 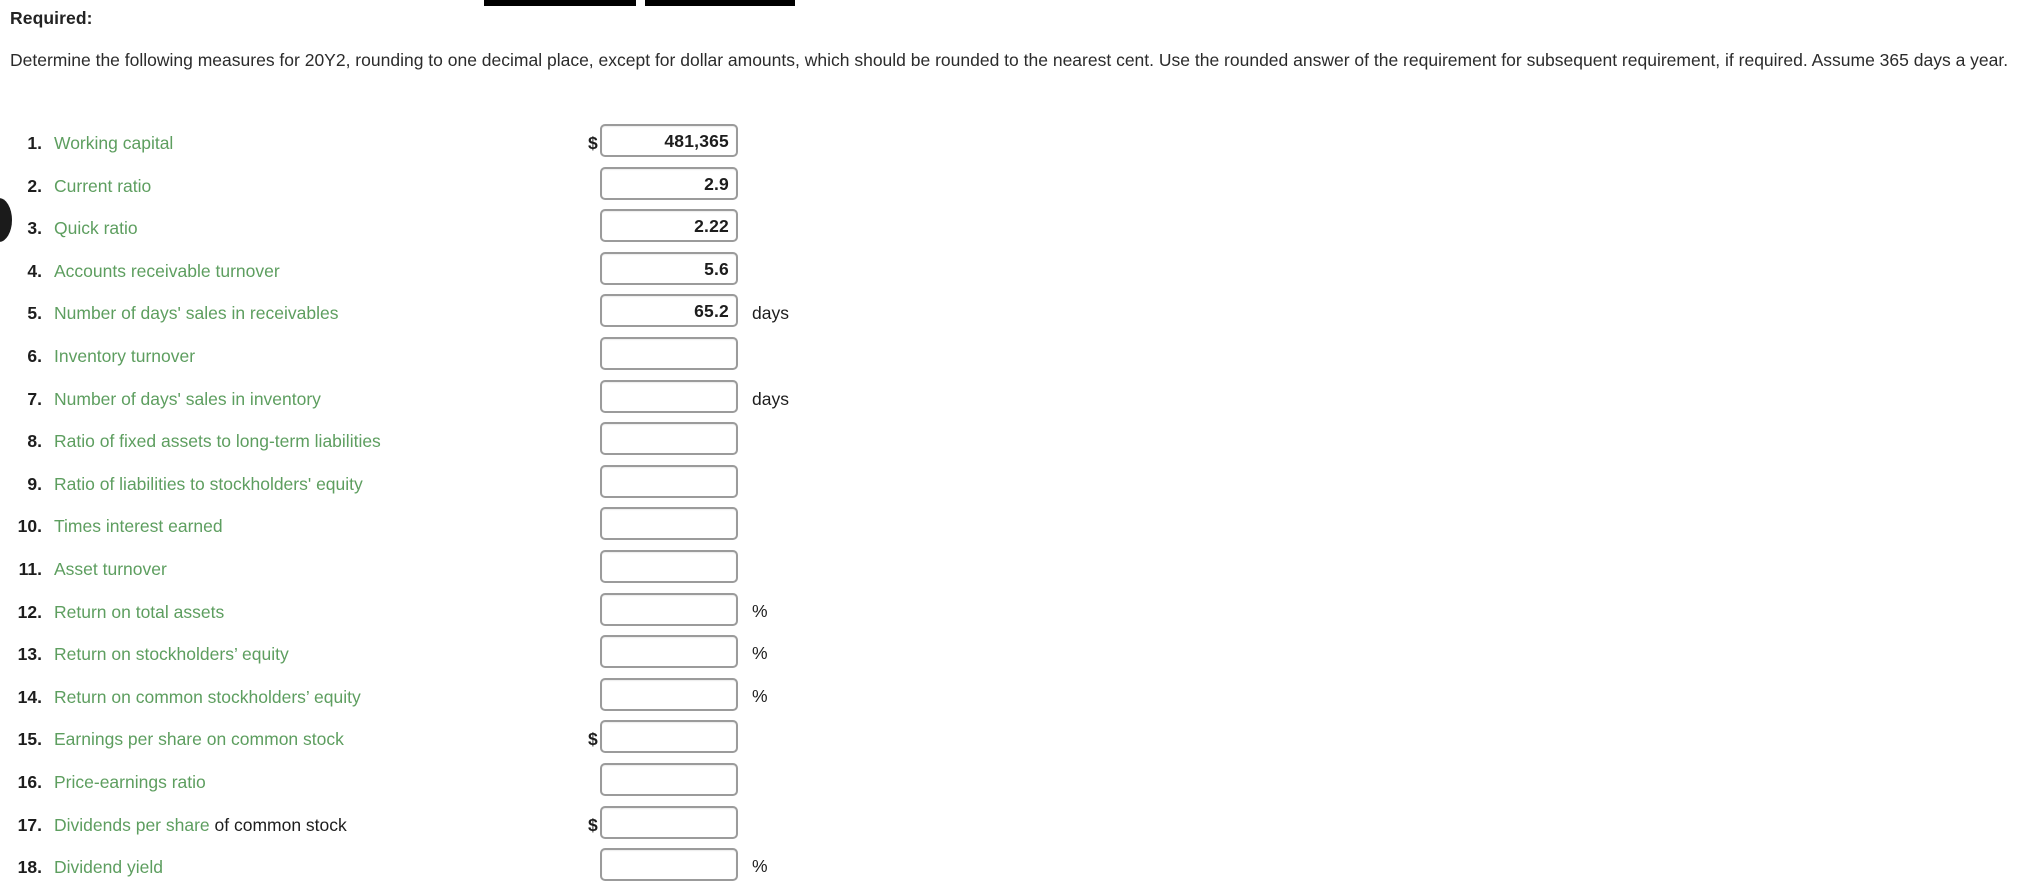 What do you see at coordinates (669, 140) in the screenshot?
I see `answer-input: 481,365` at bounding box center [669, 140].